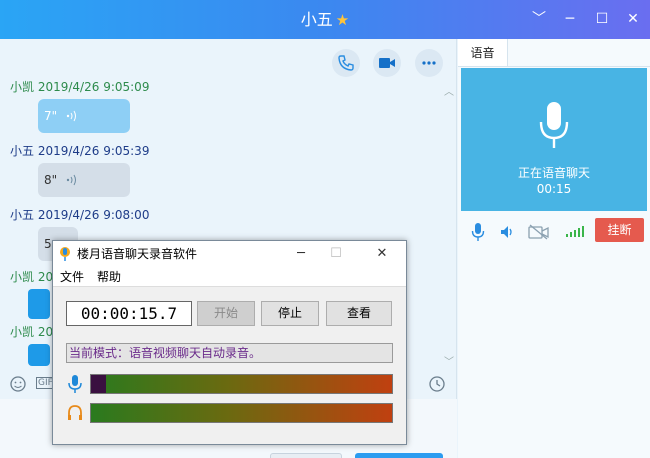  I want to click on tab-voice: 语音, so click(483, 53).